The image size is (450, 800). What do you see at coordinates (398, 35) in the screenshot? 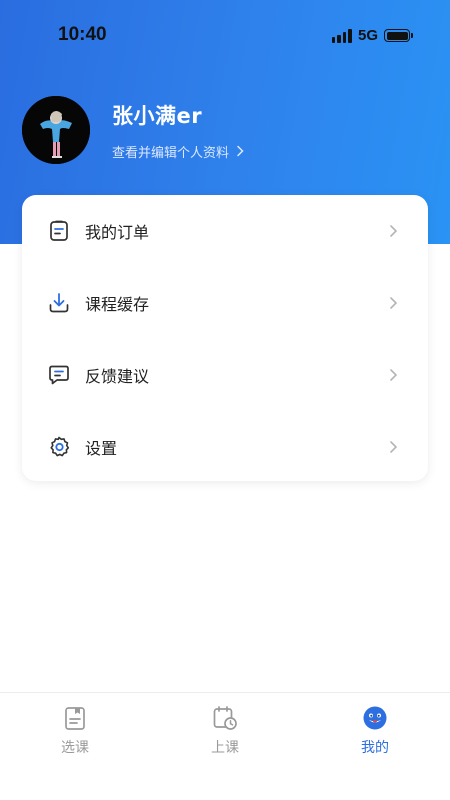
I see `battery-icon` at bounding box center [398, 35].